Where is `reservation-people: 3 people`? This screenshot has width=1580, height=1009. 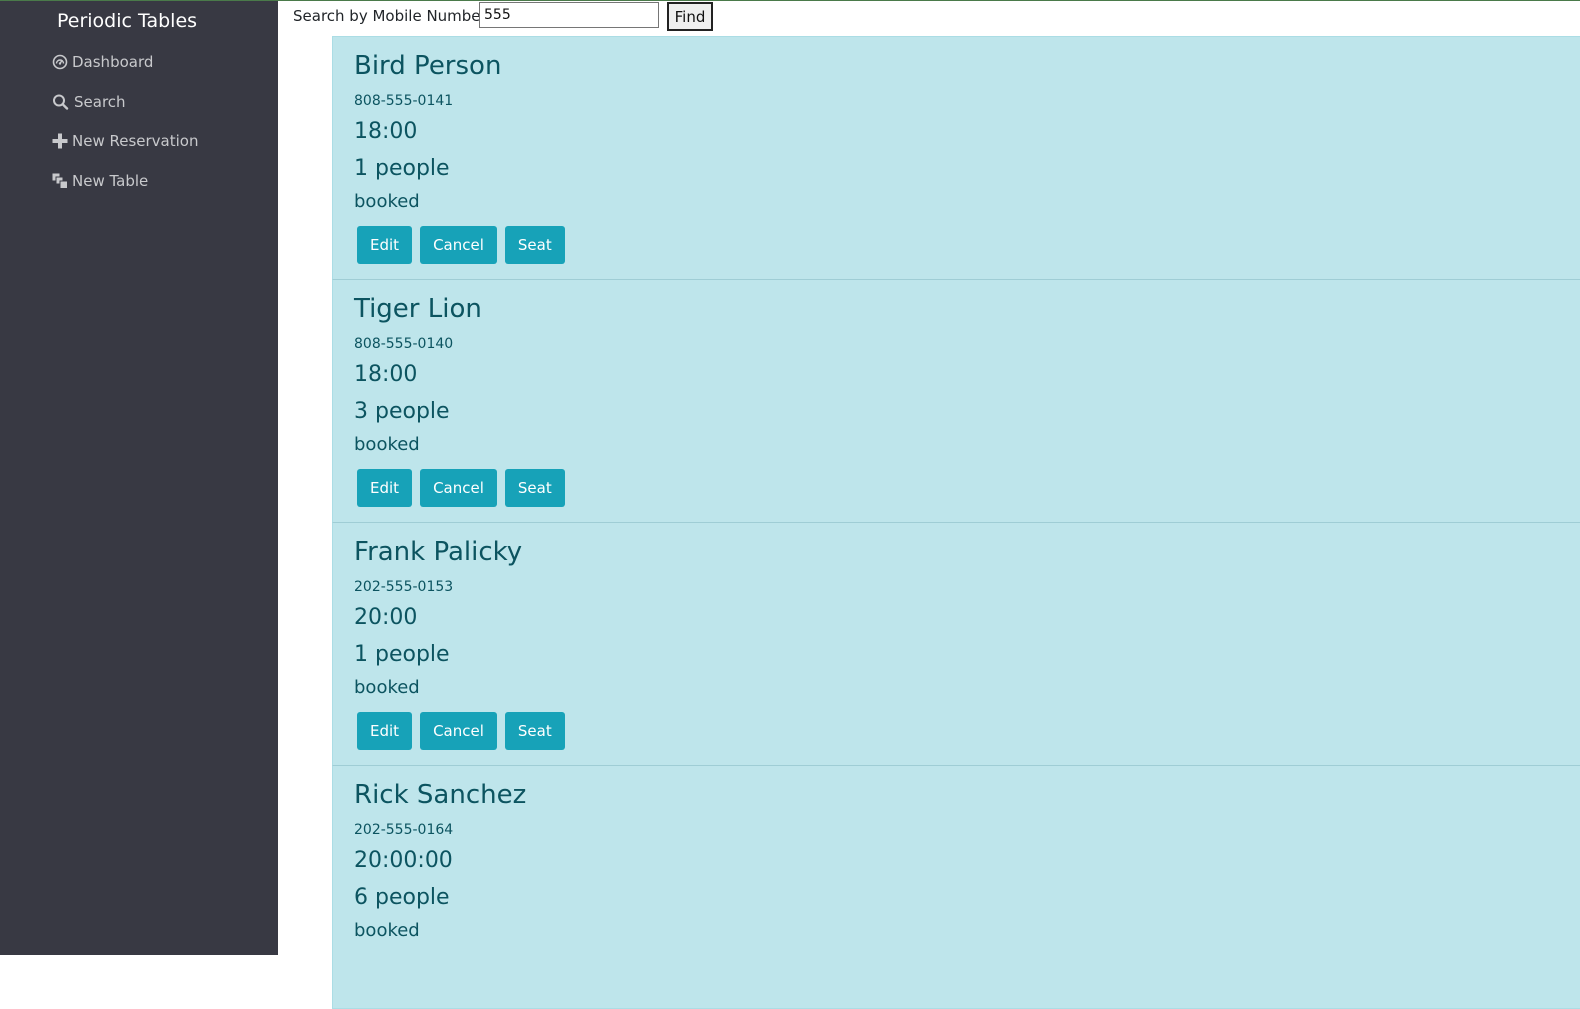 reservation-people: 3 people is located at coordinates (402, 411).